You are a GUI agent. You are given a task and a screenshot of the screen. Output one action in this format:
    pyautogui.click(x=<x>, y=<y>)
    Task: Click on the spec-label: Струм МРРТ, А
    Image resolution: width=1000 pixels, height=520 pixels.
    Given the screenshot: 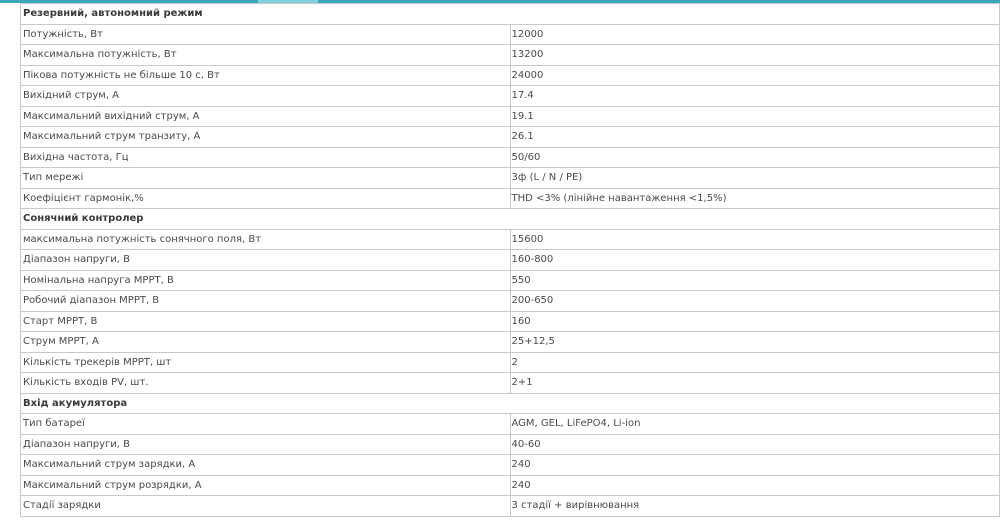 What is the action you would take?
    pyautogui.click(x=265, y=342)
    